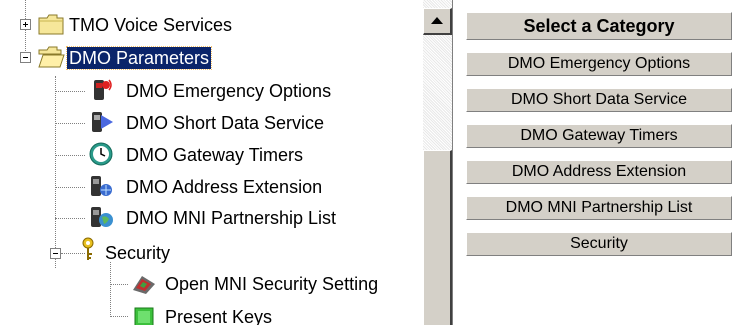 The height and width of the screenshot is (325, 732). I want to click on category-button-short-data-service: DMO Short Data Service, so click(599, 100).